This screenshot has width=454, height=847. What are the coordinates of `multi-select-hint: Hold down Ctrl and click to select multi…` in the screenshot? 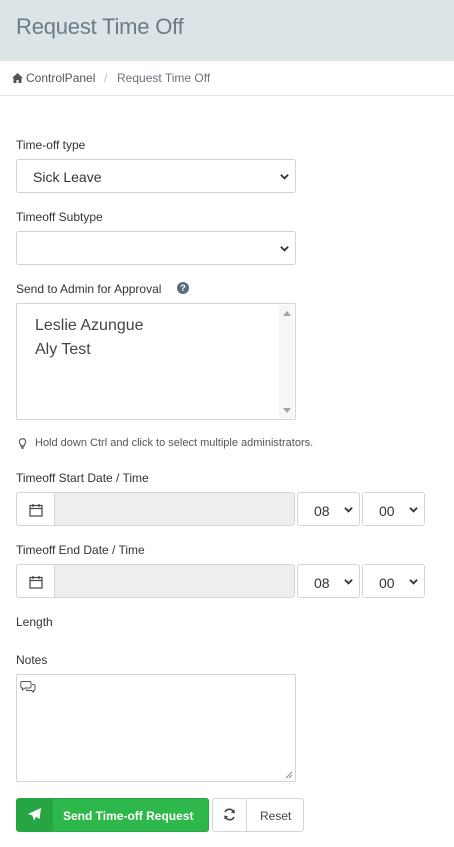 It's located at (165, 443).